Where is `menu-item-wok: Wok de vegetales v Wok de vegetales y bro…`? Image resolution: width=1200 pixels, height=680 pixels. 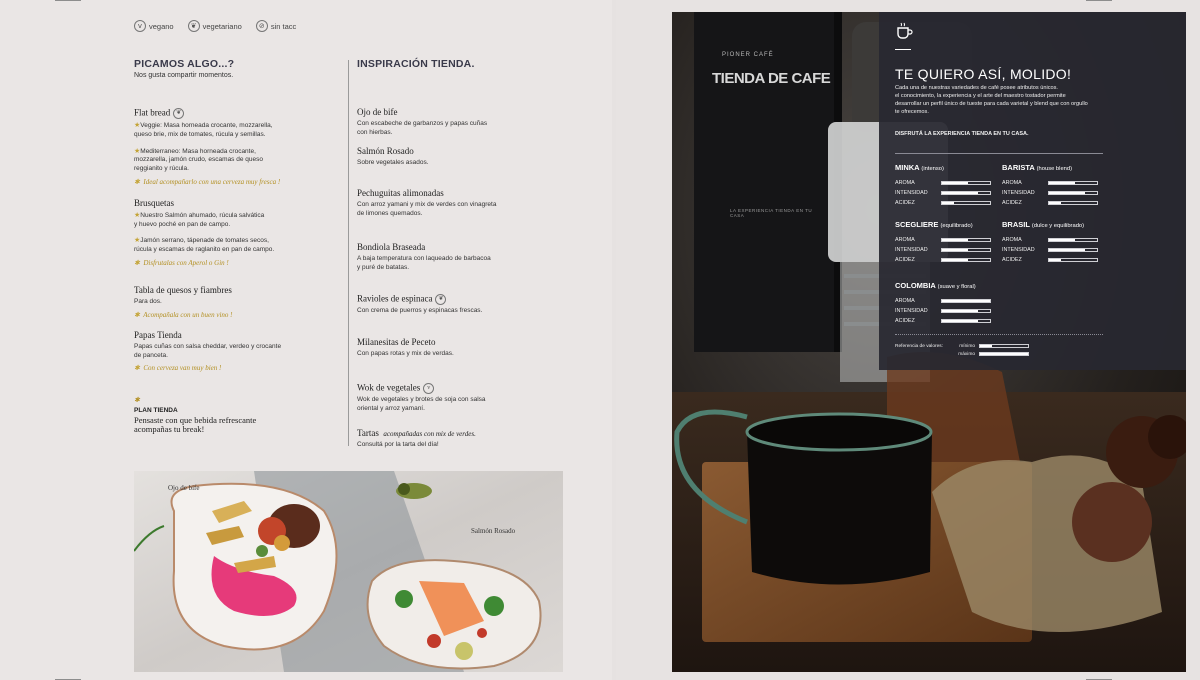 menu-item-wok: Wok de vegetales v Wok de vegetales y bro… is located at coordinates (442, 398).